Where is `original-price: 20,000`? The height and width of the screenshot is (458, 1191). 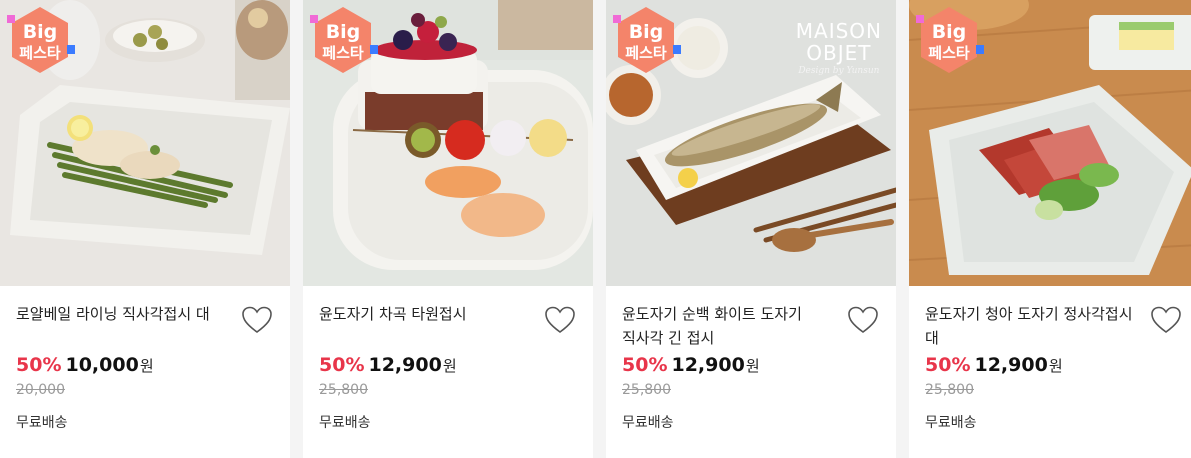 original-price: 20,000 is located at coordinates (40, 390).